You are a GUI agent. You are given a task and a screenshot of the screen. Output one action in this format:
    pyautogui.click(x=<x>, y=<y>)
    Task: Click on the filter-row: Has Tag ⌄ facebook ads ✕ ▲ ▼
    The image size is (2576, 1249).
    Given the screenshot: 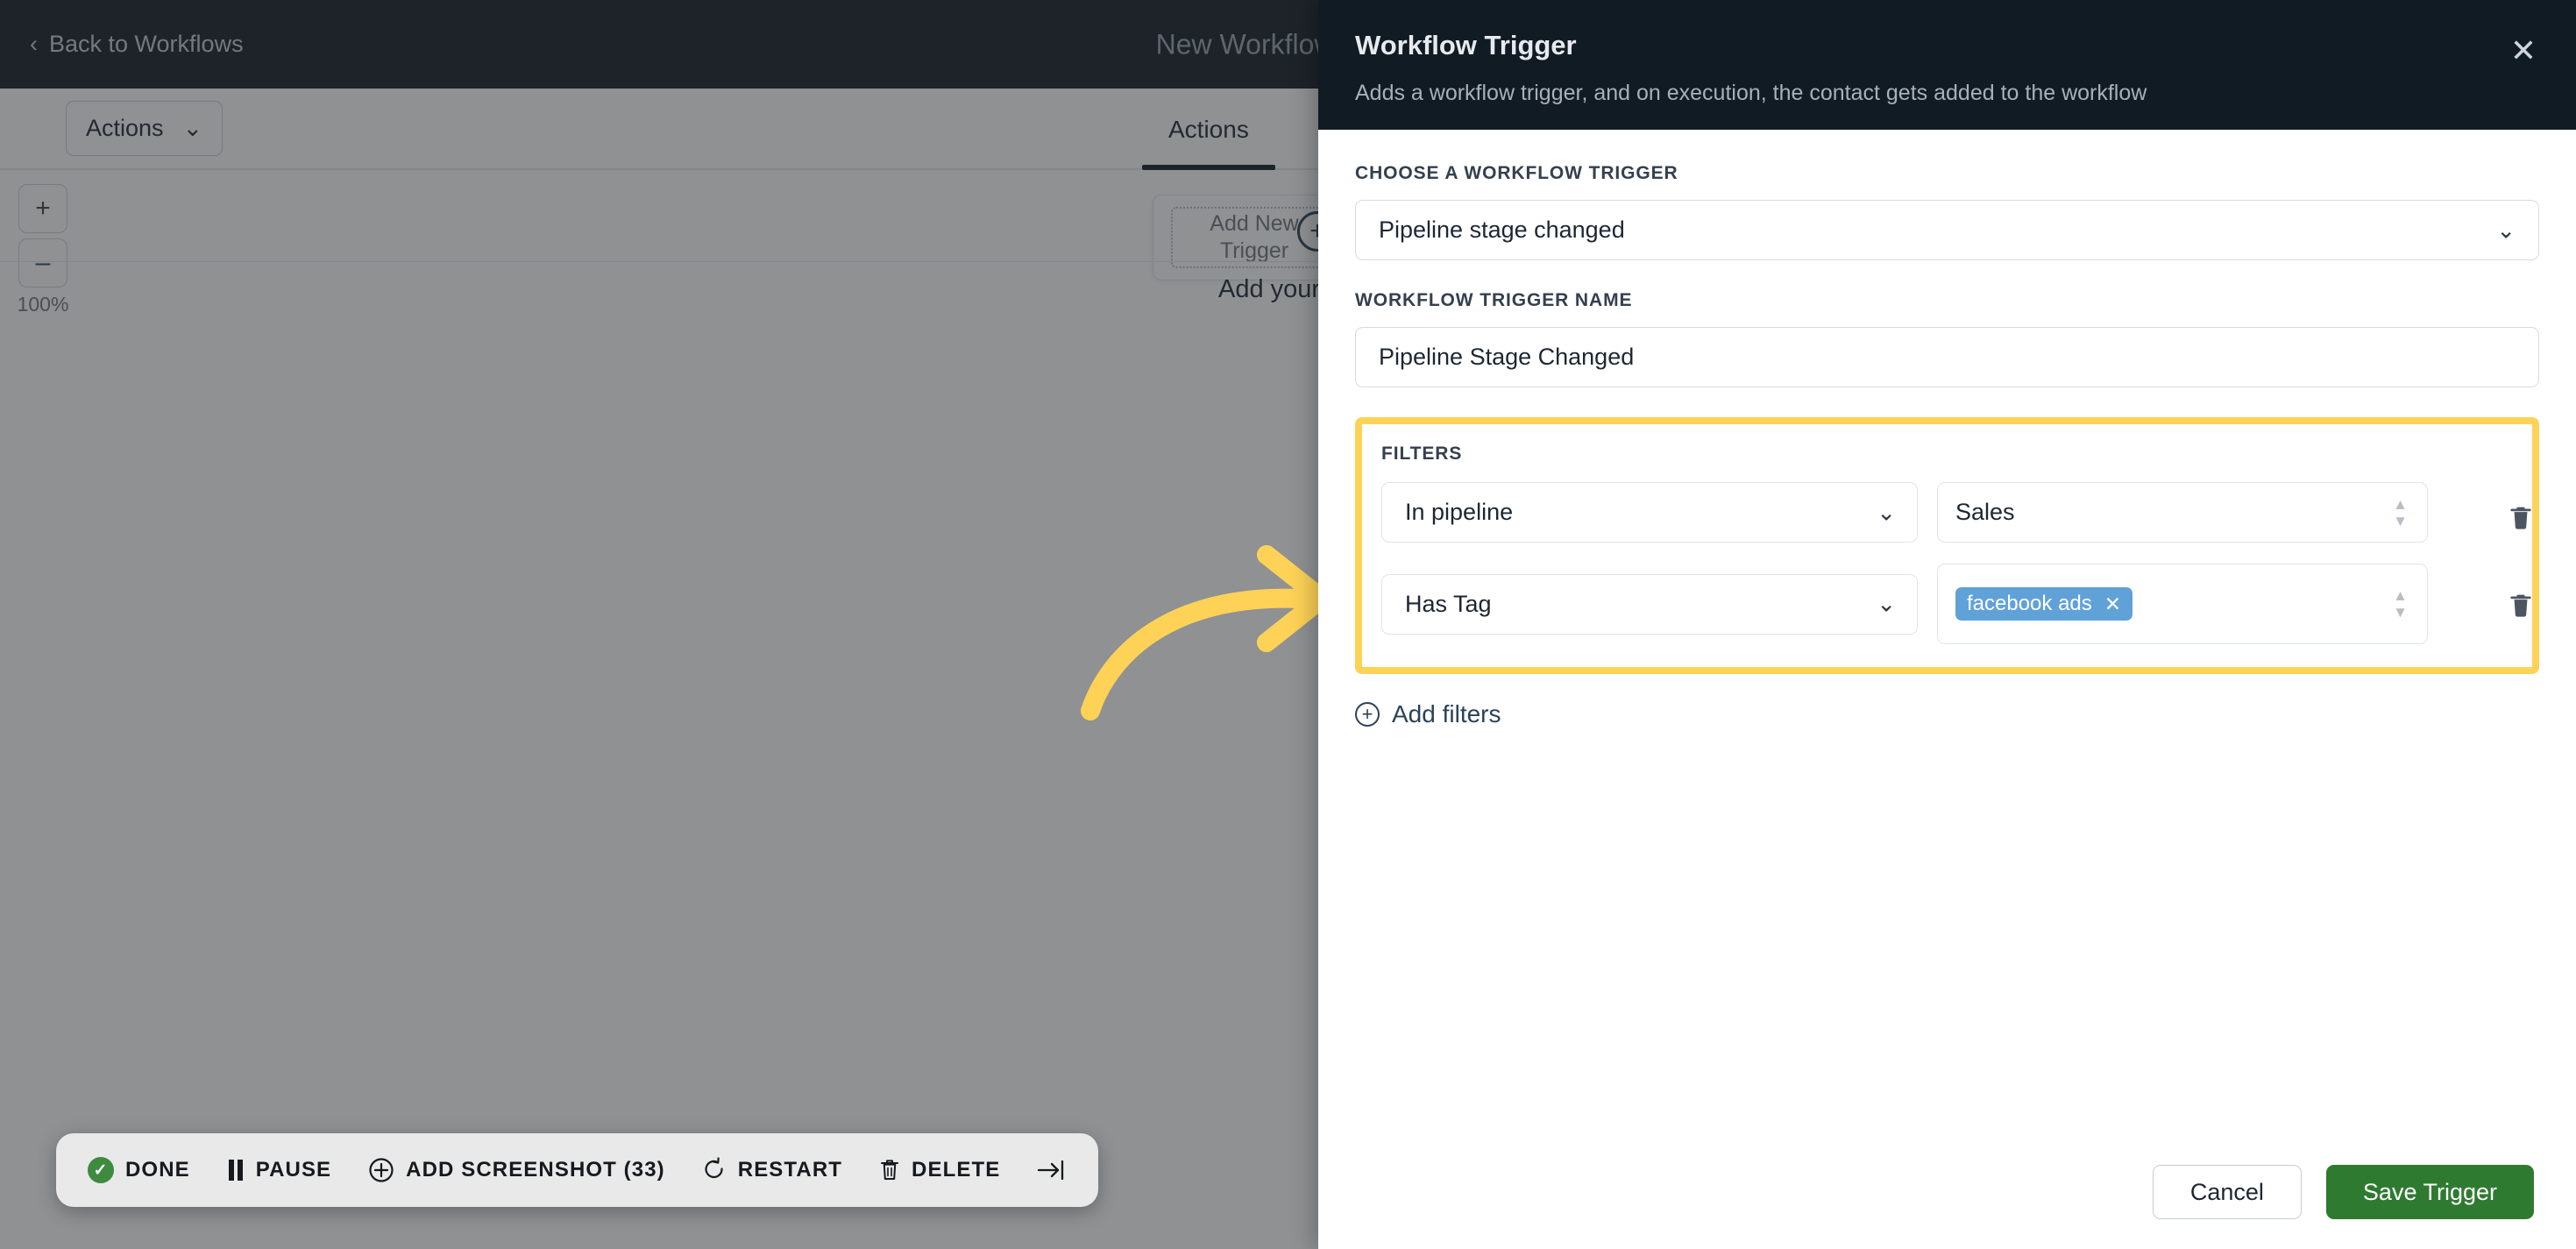 What is the action you would take?
    pyautogui.click(x=1947, y=604)
    